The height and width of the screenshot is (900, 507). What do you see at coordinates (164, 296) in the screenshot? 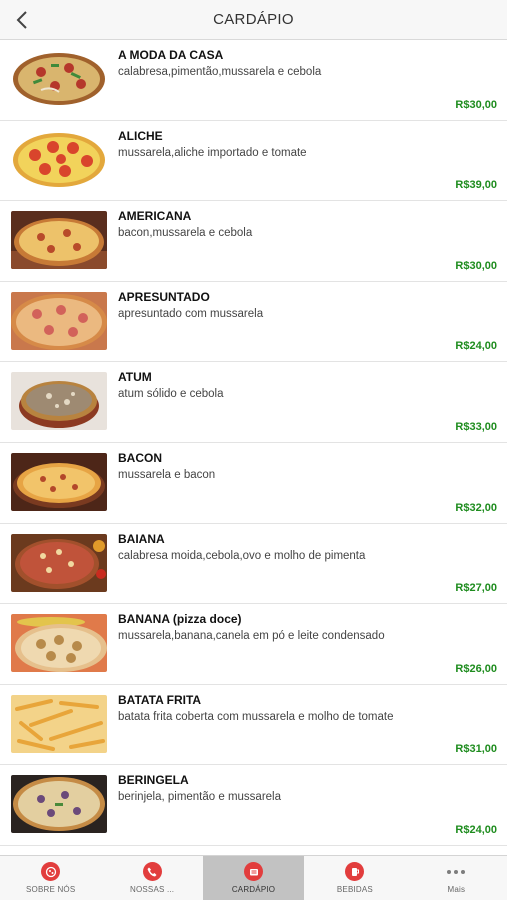
I see `item-name: APRESUNTADO` at bounding box center [164, 296].